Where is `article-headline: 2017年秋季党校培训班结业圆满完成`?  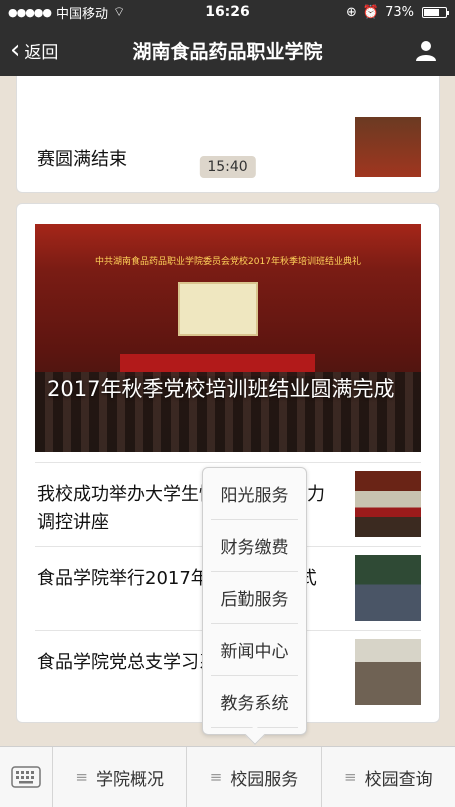
article-headline: 2017年秋季党校培训班结业圆满完成 is located at coordinates (221, 389).